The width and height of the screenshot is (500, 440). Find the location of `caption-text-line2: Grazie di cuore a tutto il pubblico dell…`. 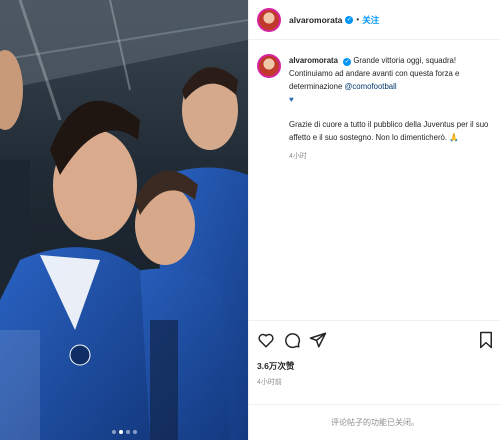

caption-text-line2: Grazie di cuore a tutto il pubblico dell… is located at coordinates (389, 131).